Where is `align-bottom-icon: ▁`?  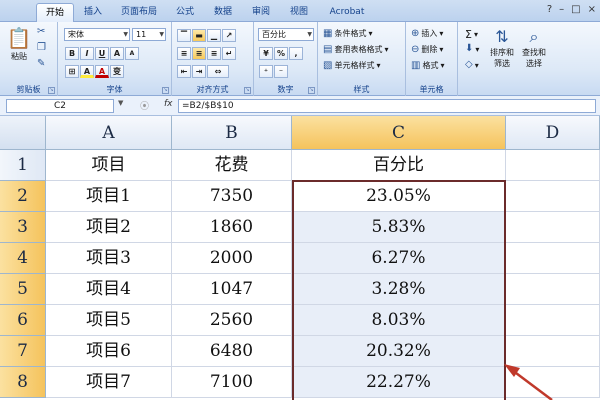
align-bottom-icon: ▁ is located at coordinates (214, 35).